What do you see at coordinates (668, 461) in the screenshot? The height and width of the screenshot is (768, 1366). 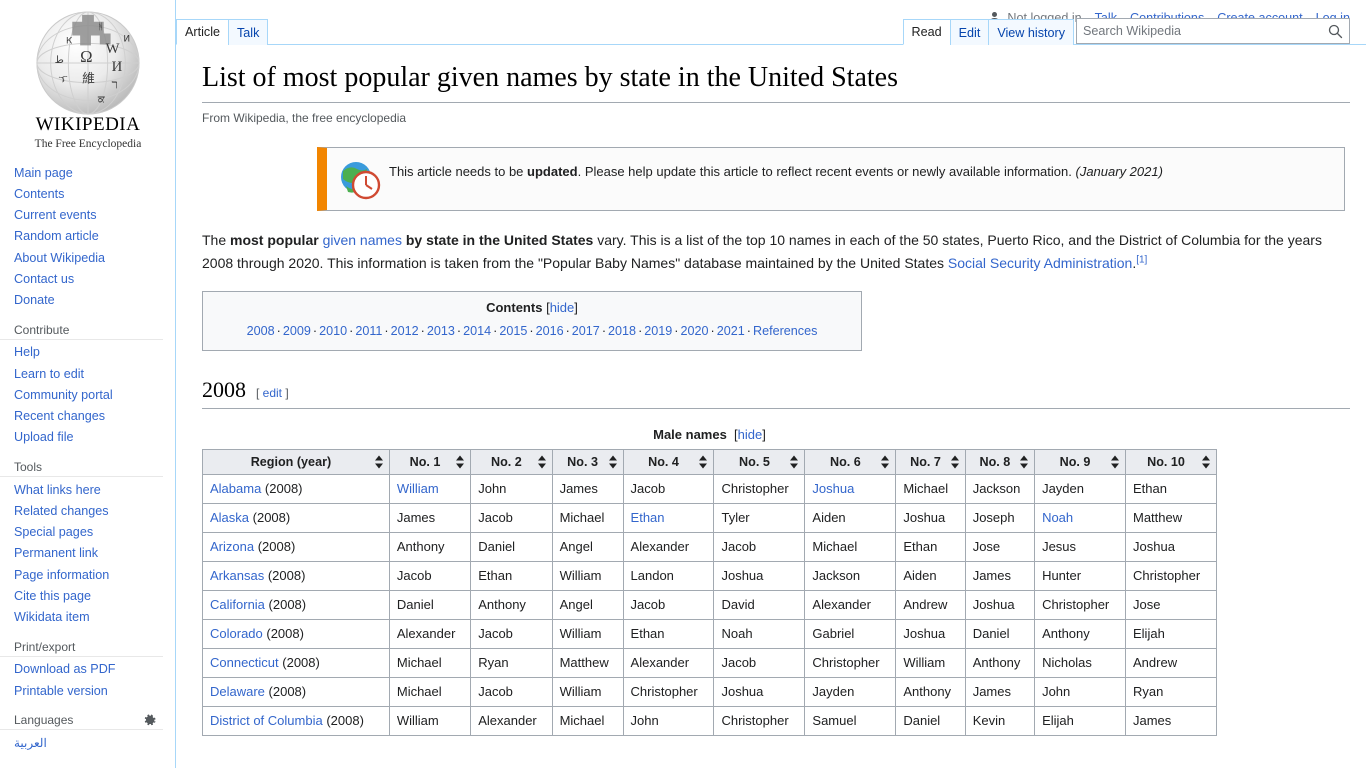 I see `table-header-no-4: No. 4` at bounding box center [668, 461].